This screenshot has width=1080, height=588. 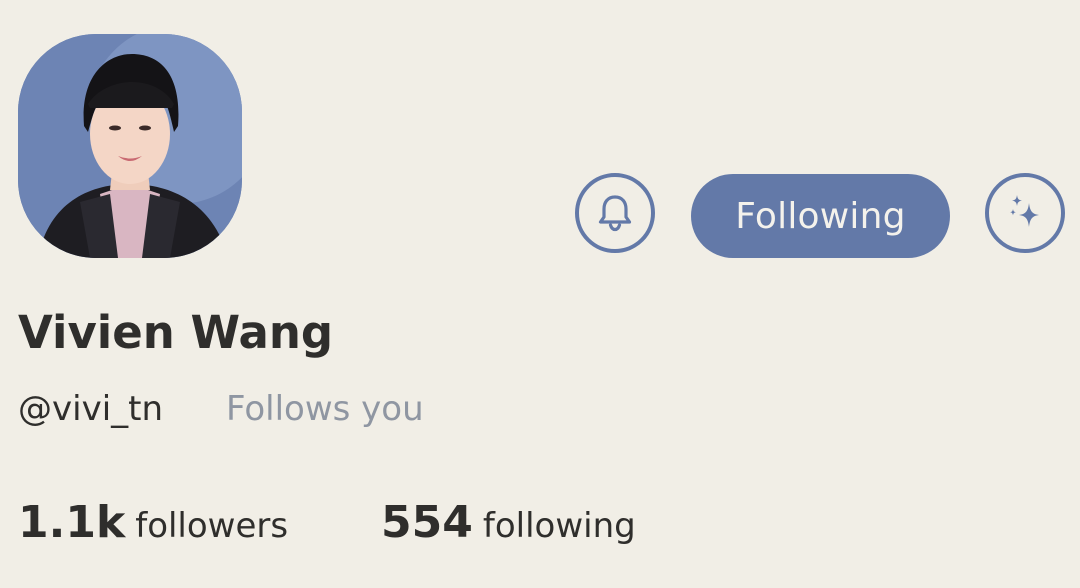 I want to click on notification-bell-button, so click(x=615, y=213).